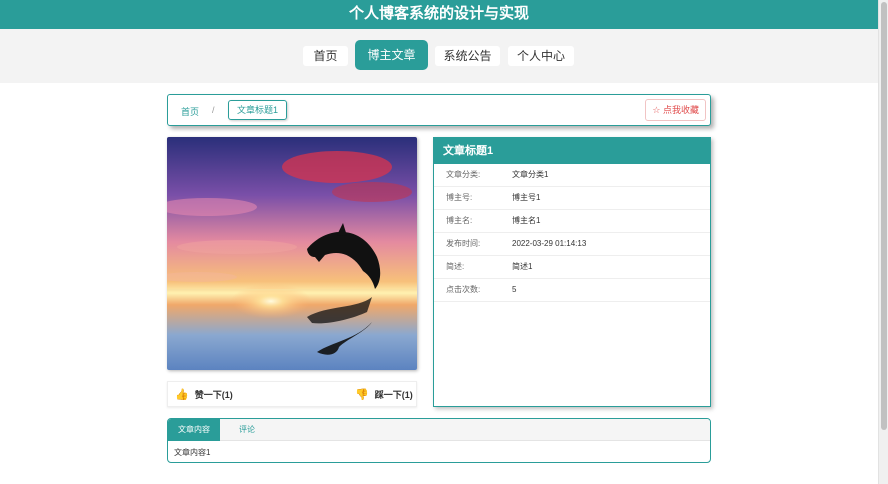 This screenshot has height=484, width=888. What do you see at coordinates (522, 267) in the screenshot?
I see `info-value: 简述1` at bounding box center [522, 267].